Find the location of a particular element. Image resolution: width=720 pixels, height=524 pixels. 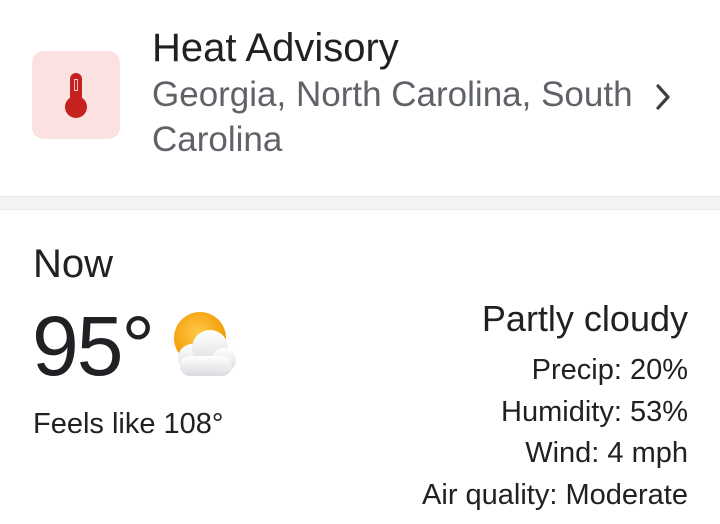

thermometer-icon is located at coordinates (76, 95).